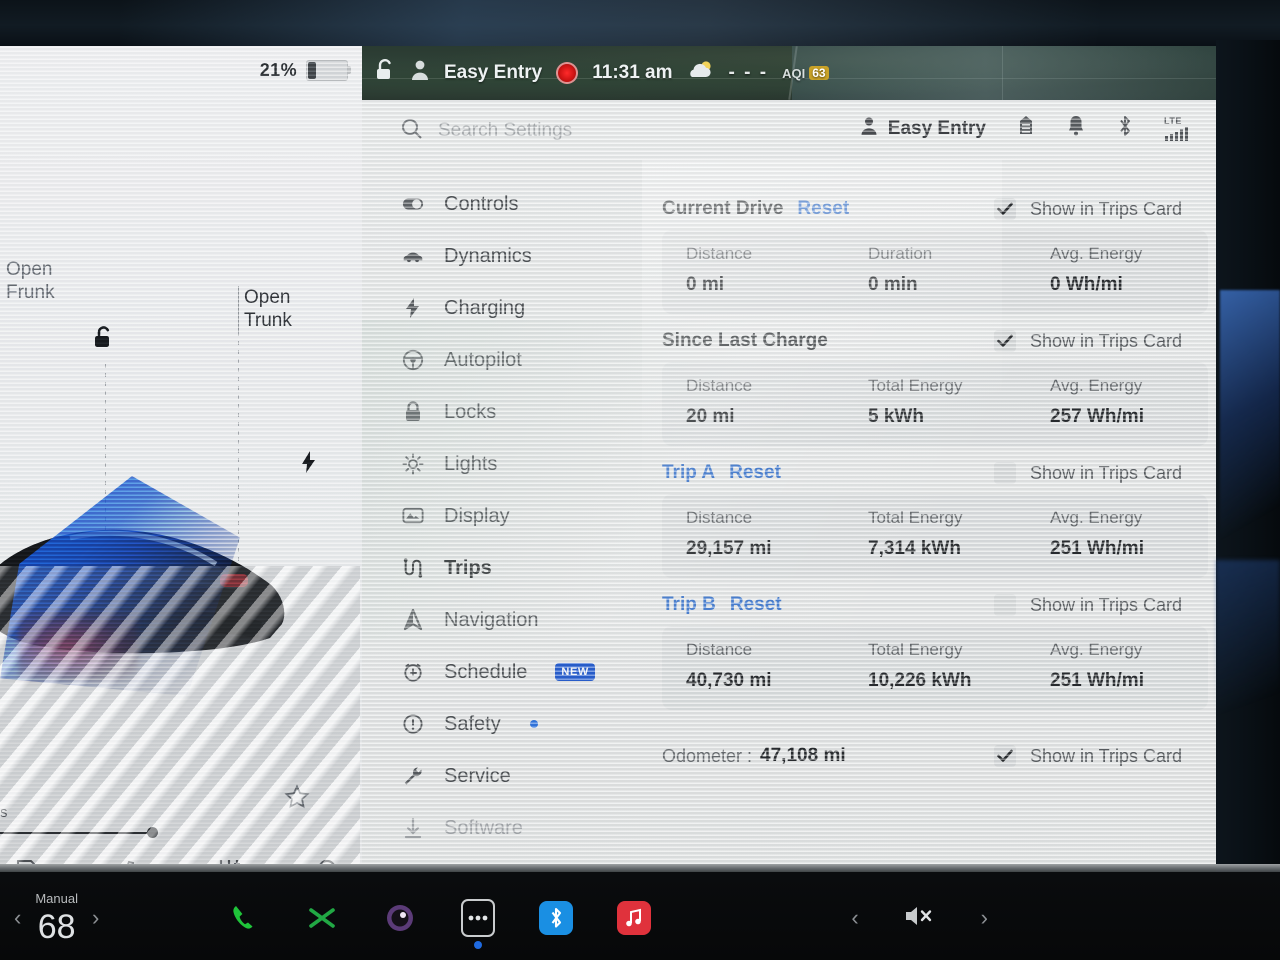 The image size is (1280, 960). Describe the element at coordinates (923, 129) in the screenshot. I see `profile-chip: Easy Entry` at that location.